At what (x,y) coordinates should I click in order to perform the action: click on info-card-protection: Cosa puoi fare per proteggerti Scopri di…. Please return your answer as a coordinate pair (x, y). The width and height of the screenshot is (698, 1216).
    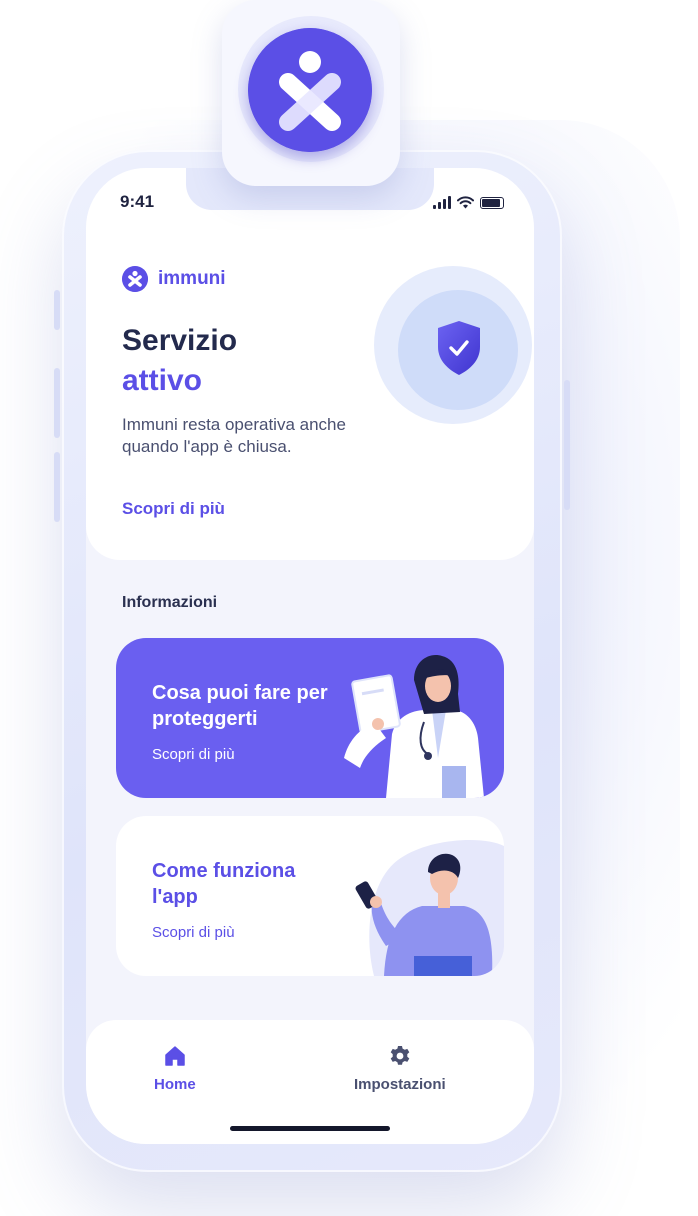
    Looking at the image, I should click on (310, 718).